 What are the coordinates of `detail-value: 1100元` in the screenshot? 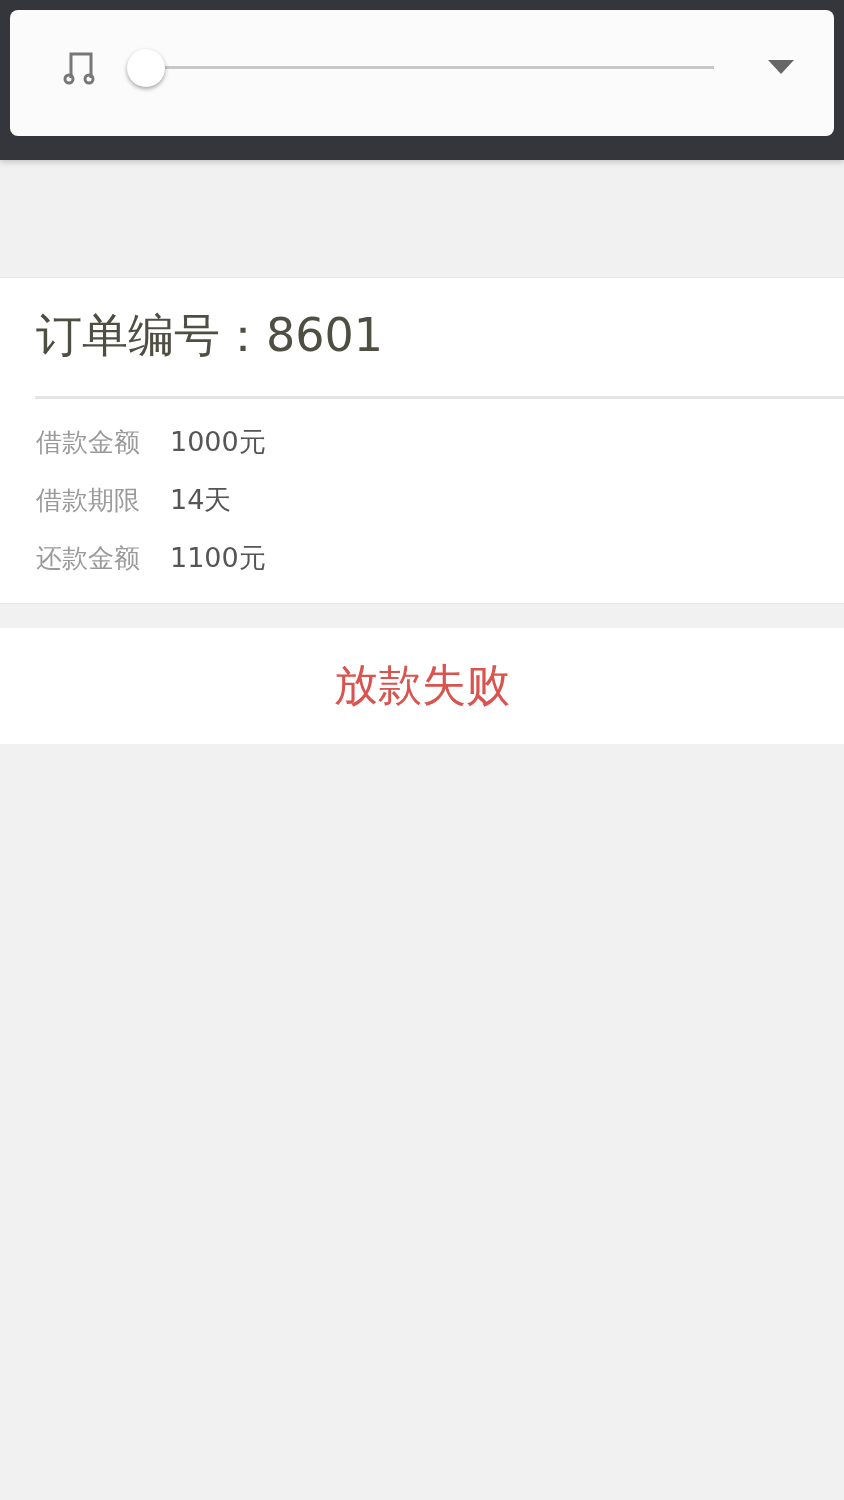 It's located at (218, 557).